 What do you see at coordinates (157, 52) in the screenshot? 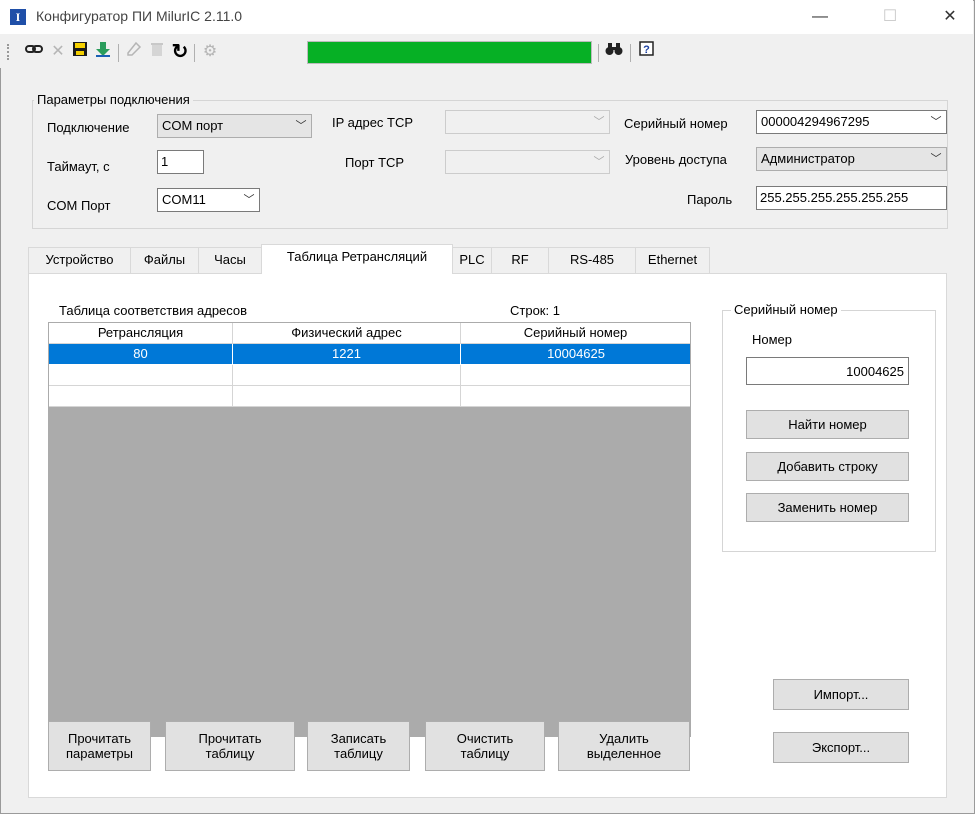
I see `trash-icon` at bounding box center [157, 52].